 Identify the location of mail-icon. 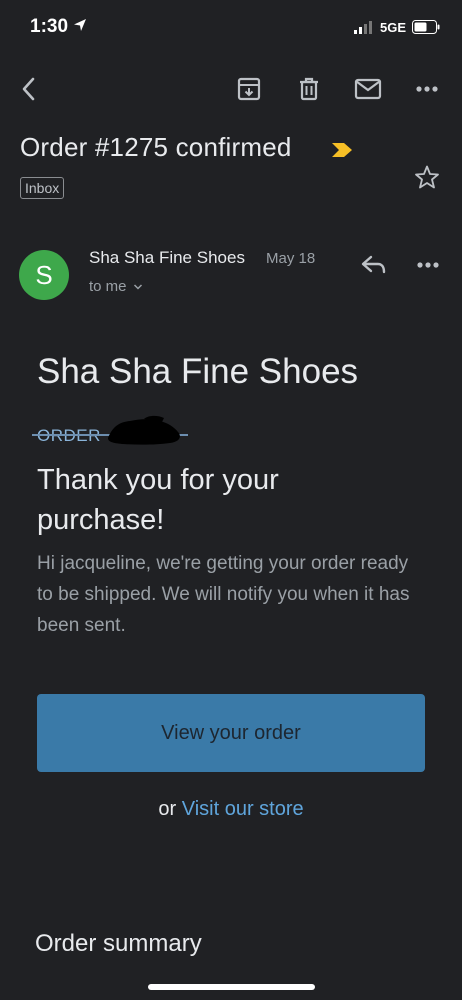
(368, 89).